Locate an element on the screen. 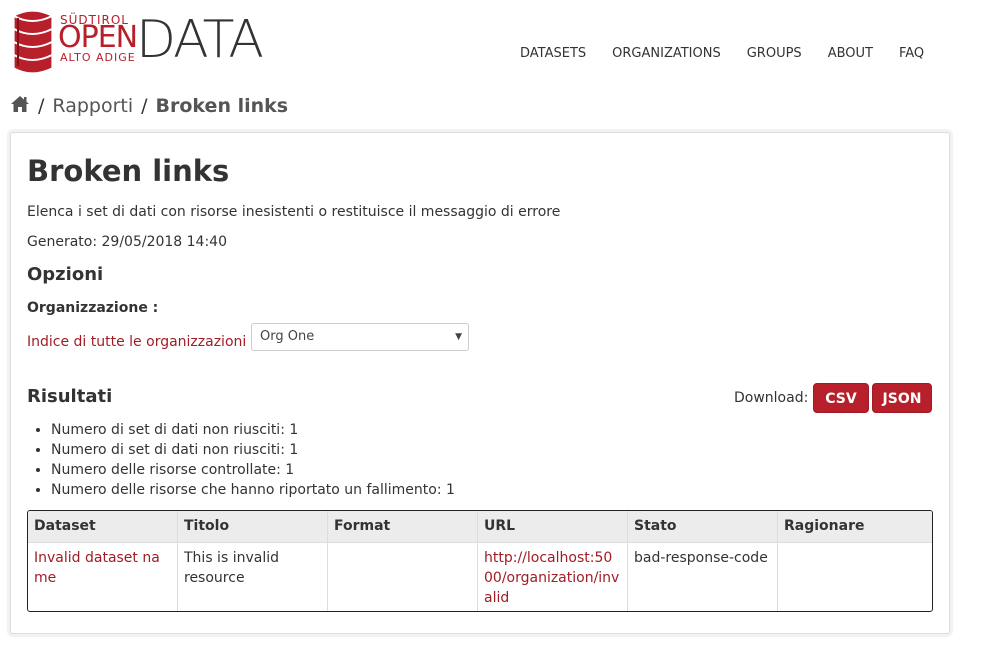 Image resolution: width=988 pixels, height=649 pixels. nav-organizations: ORGANIZATIONS is located at coordinates (666, 53).